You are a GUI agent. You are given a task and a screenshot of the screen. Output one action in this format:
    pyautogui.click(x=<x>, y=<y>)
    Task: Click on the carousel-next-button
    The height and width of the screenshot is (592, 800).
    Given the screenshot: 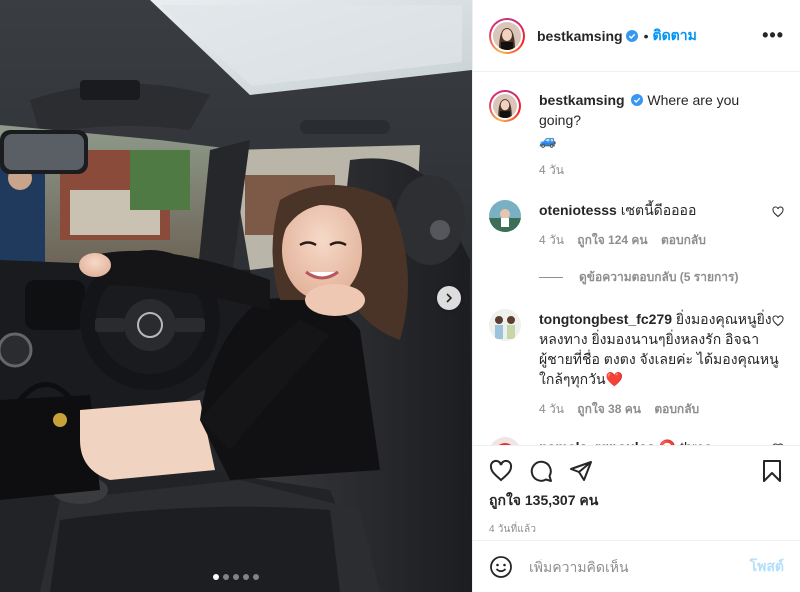 What is the action you would take?
    pyautogui.click(x=449, y=298)
    